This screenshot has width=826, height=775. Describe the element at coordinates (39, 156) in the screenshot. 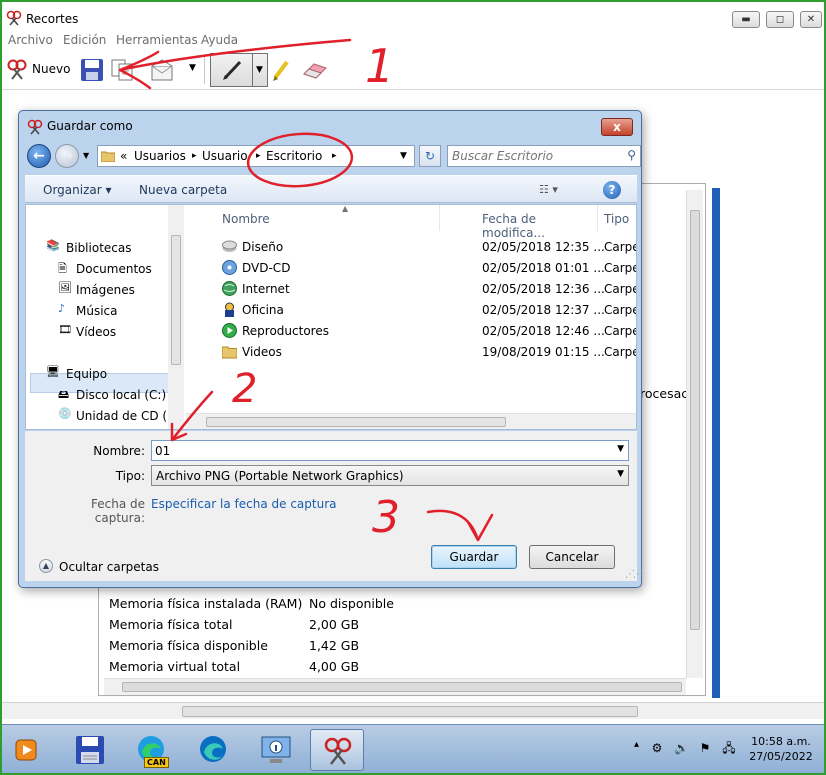

I see `back-button: ←` at that location.